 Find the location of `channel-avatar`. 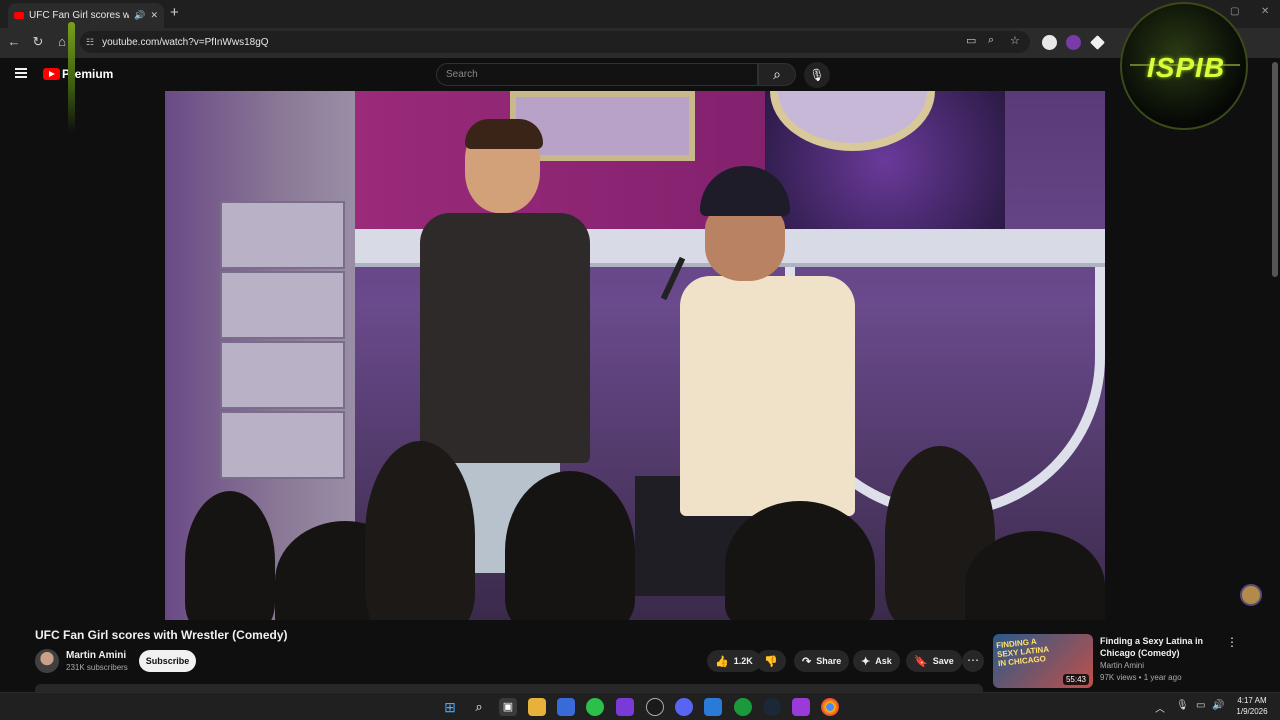

channel-avatar is located at coordinates (47, 661).